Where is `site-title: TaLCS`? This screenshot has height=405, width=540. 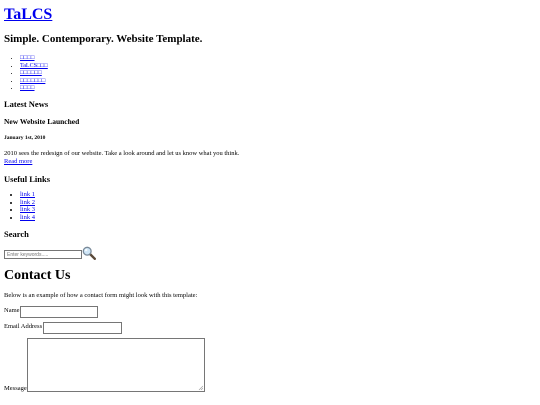
site-title: TaLCS is located at coordinates (28, 15).